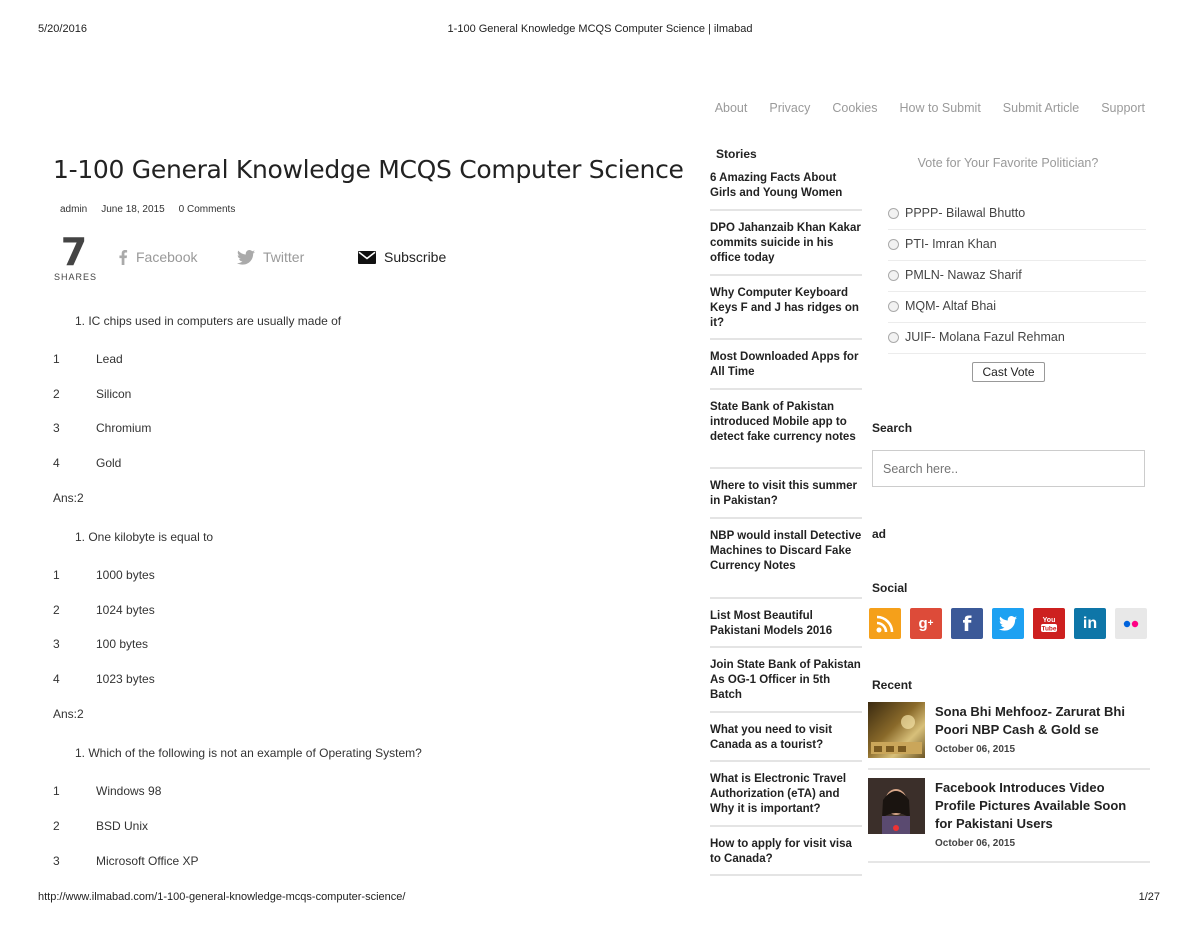 Image resolution: width=1200 pixels, height=927 pixels. I want to click on poll-question: Vote for Your Favorite Politician?, so click(1008, 163).